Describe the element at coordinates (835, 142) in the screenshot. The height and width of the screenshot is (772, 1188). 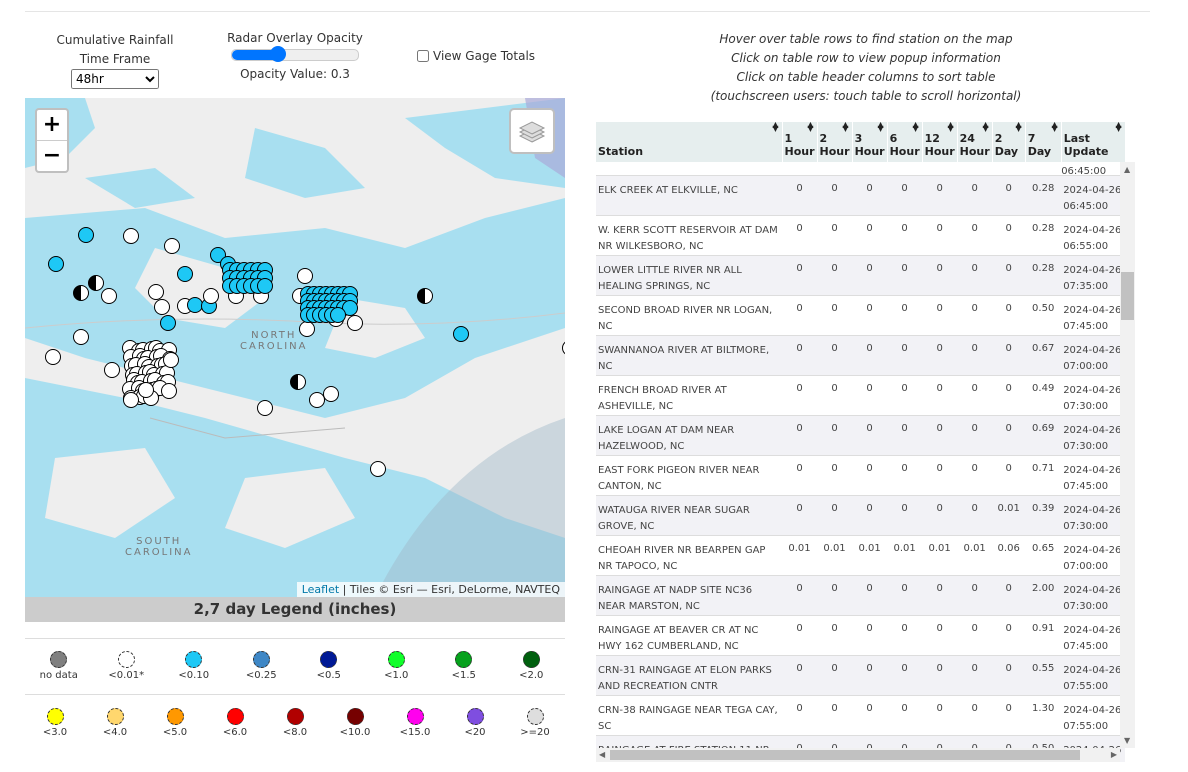
I see `column-header: ▲ ▼ 2 Hour` at that location.